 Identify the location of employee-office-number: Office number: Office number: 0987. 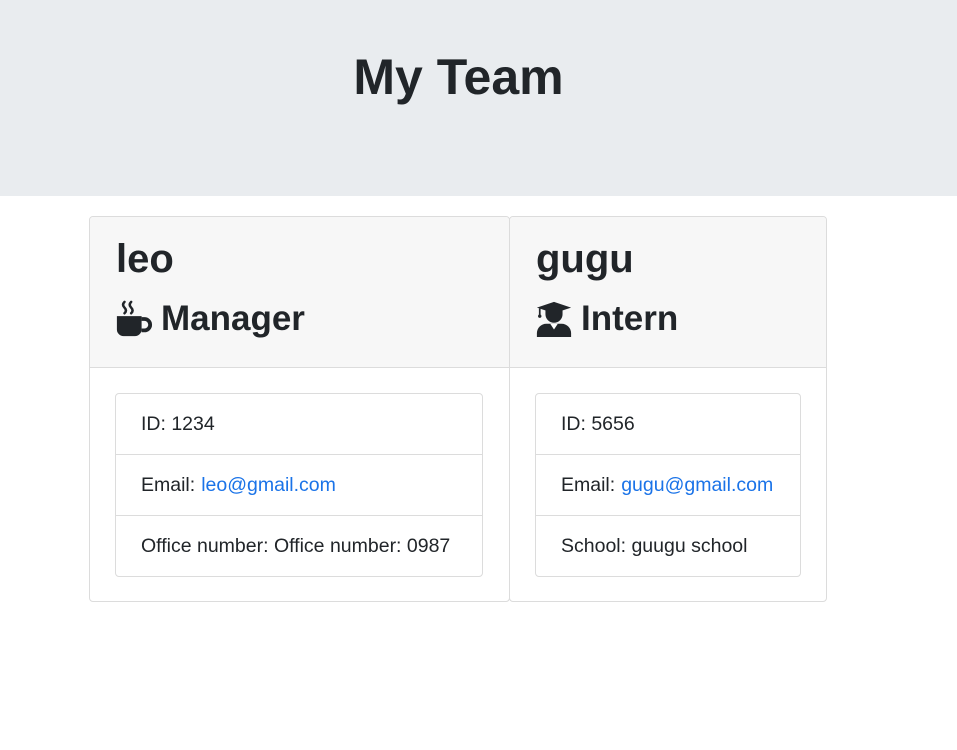
(299, 546).